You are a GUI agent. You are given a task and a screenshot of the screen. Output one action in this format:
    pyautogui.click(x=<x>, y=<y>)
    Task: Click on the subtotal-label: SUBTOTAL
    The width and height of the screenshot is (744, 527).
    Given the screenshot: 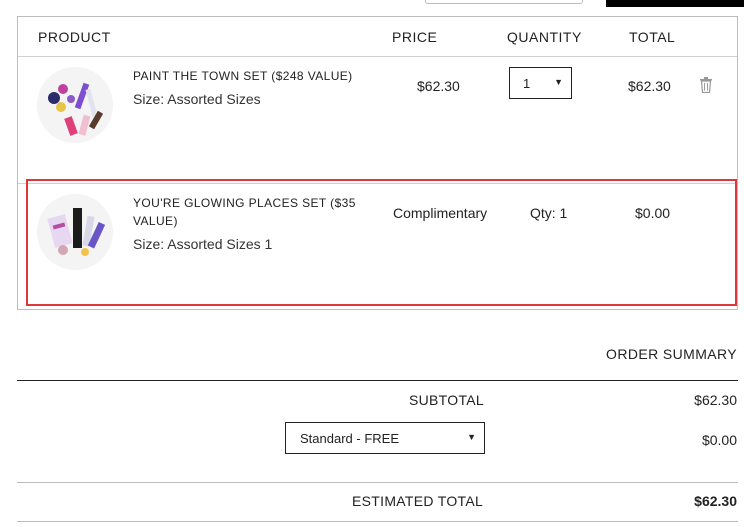 What is the action you would take?
    pyautogui.click(x=447, y=400)
    